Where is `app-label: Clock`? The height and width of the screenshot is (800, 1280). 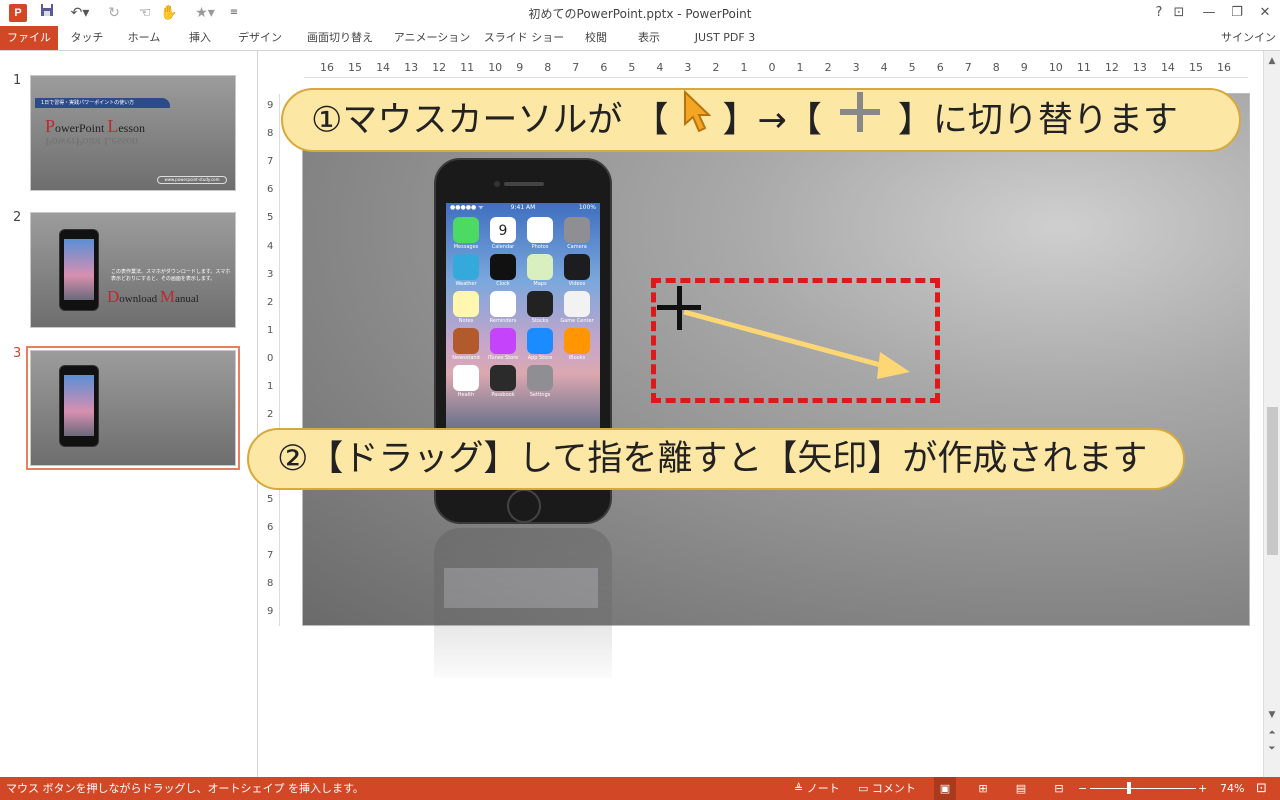 app-label: Clock is located at coordinates (503, 284).